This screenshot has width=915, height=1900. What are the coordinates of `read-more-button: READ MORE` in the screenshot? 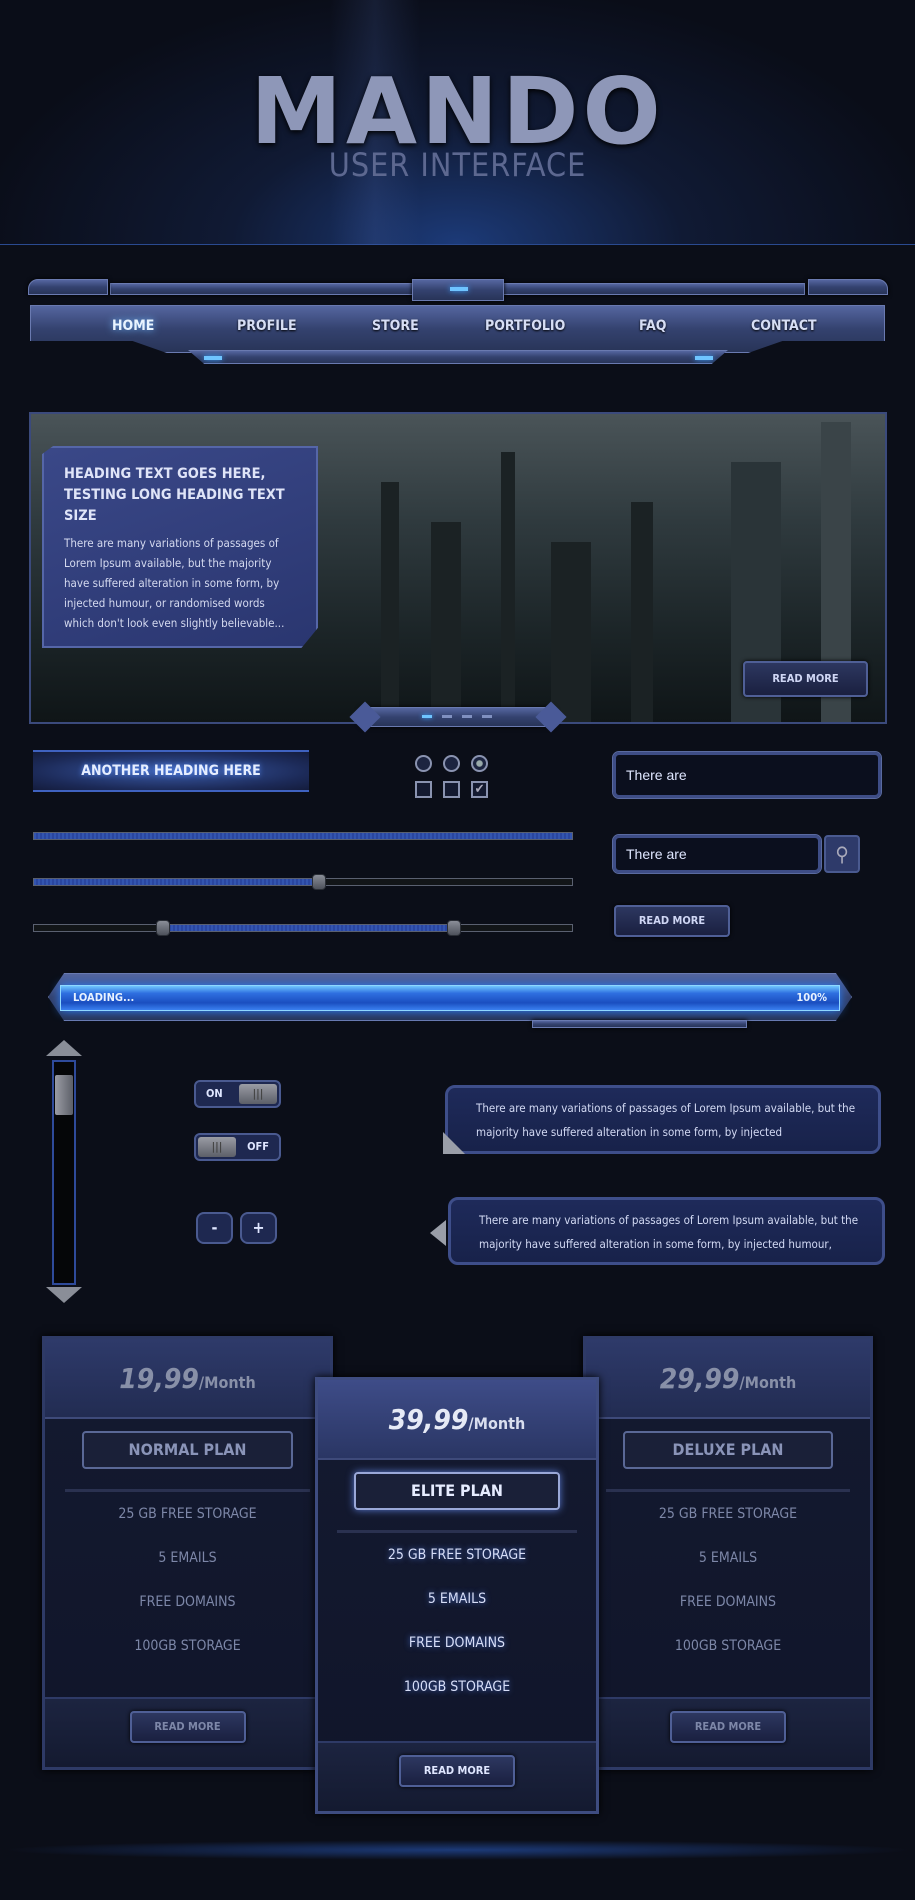 It's located at (672, 921).